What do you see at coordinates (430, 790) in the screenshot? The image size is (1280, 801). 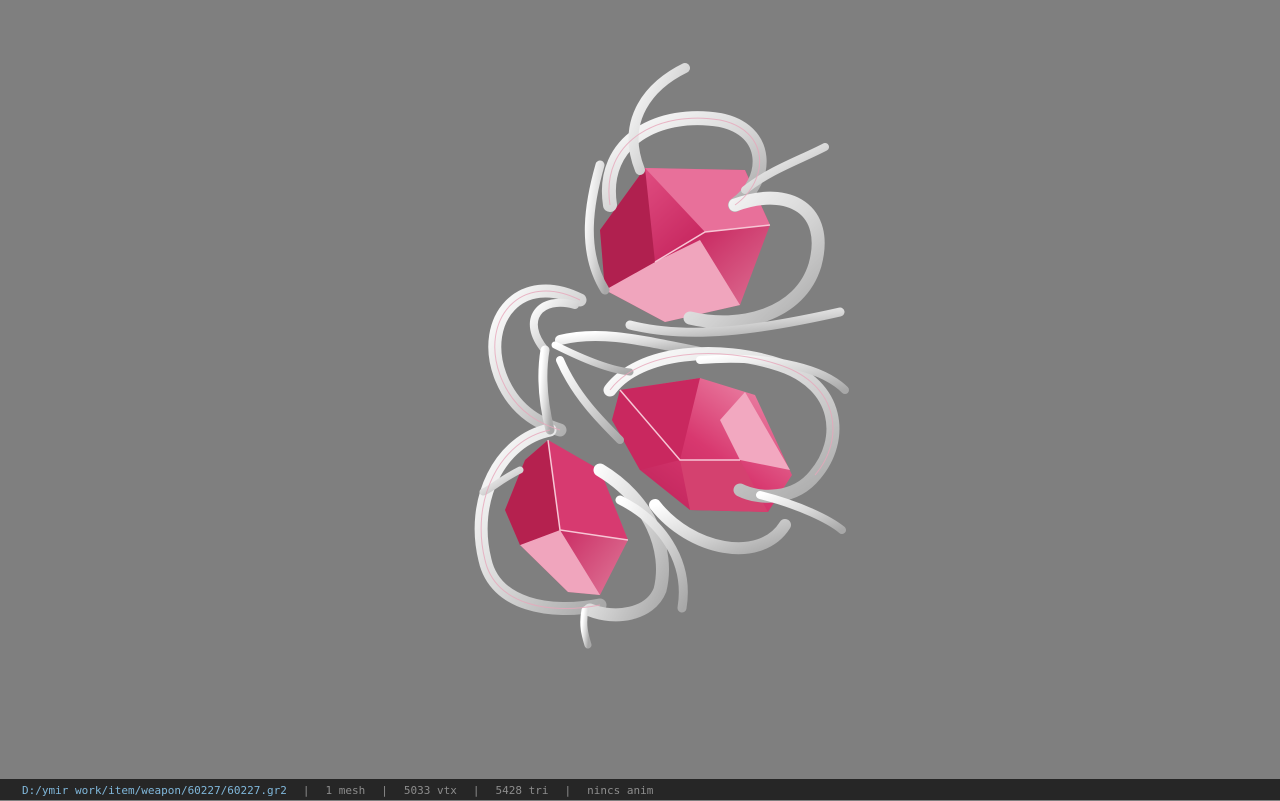 I see `vertex-count: 5033 vtx` at bounding box center [430, 790].